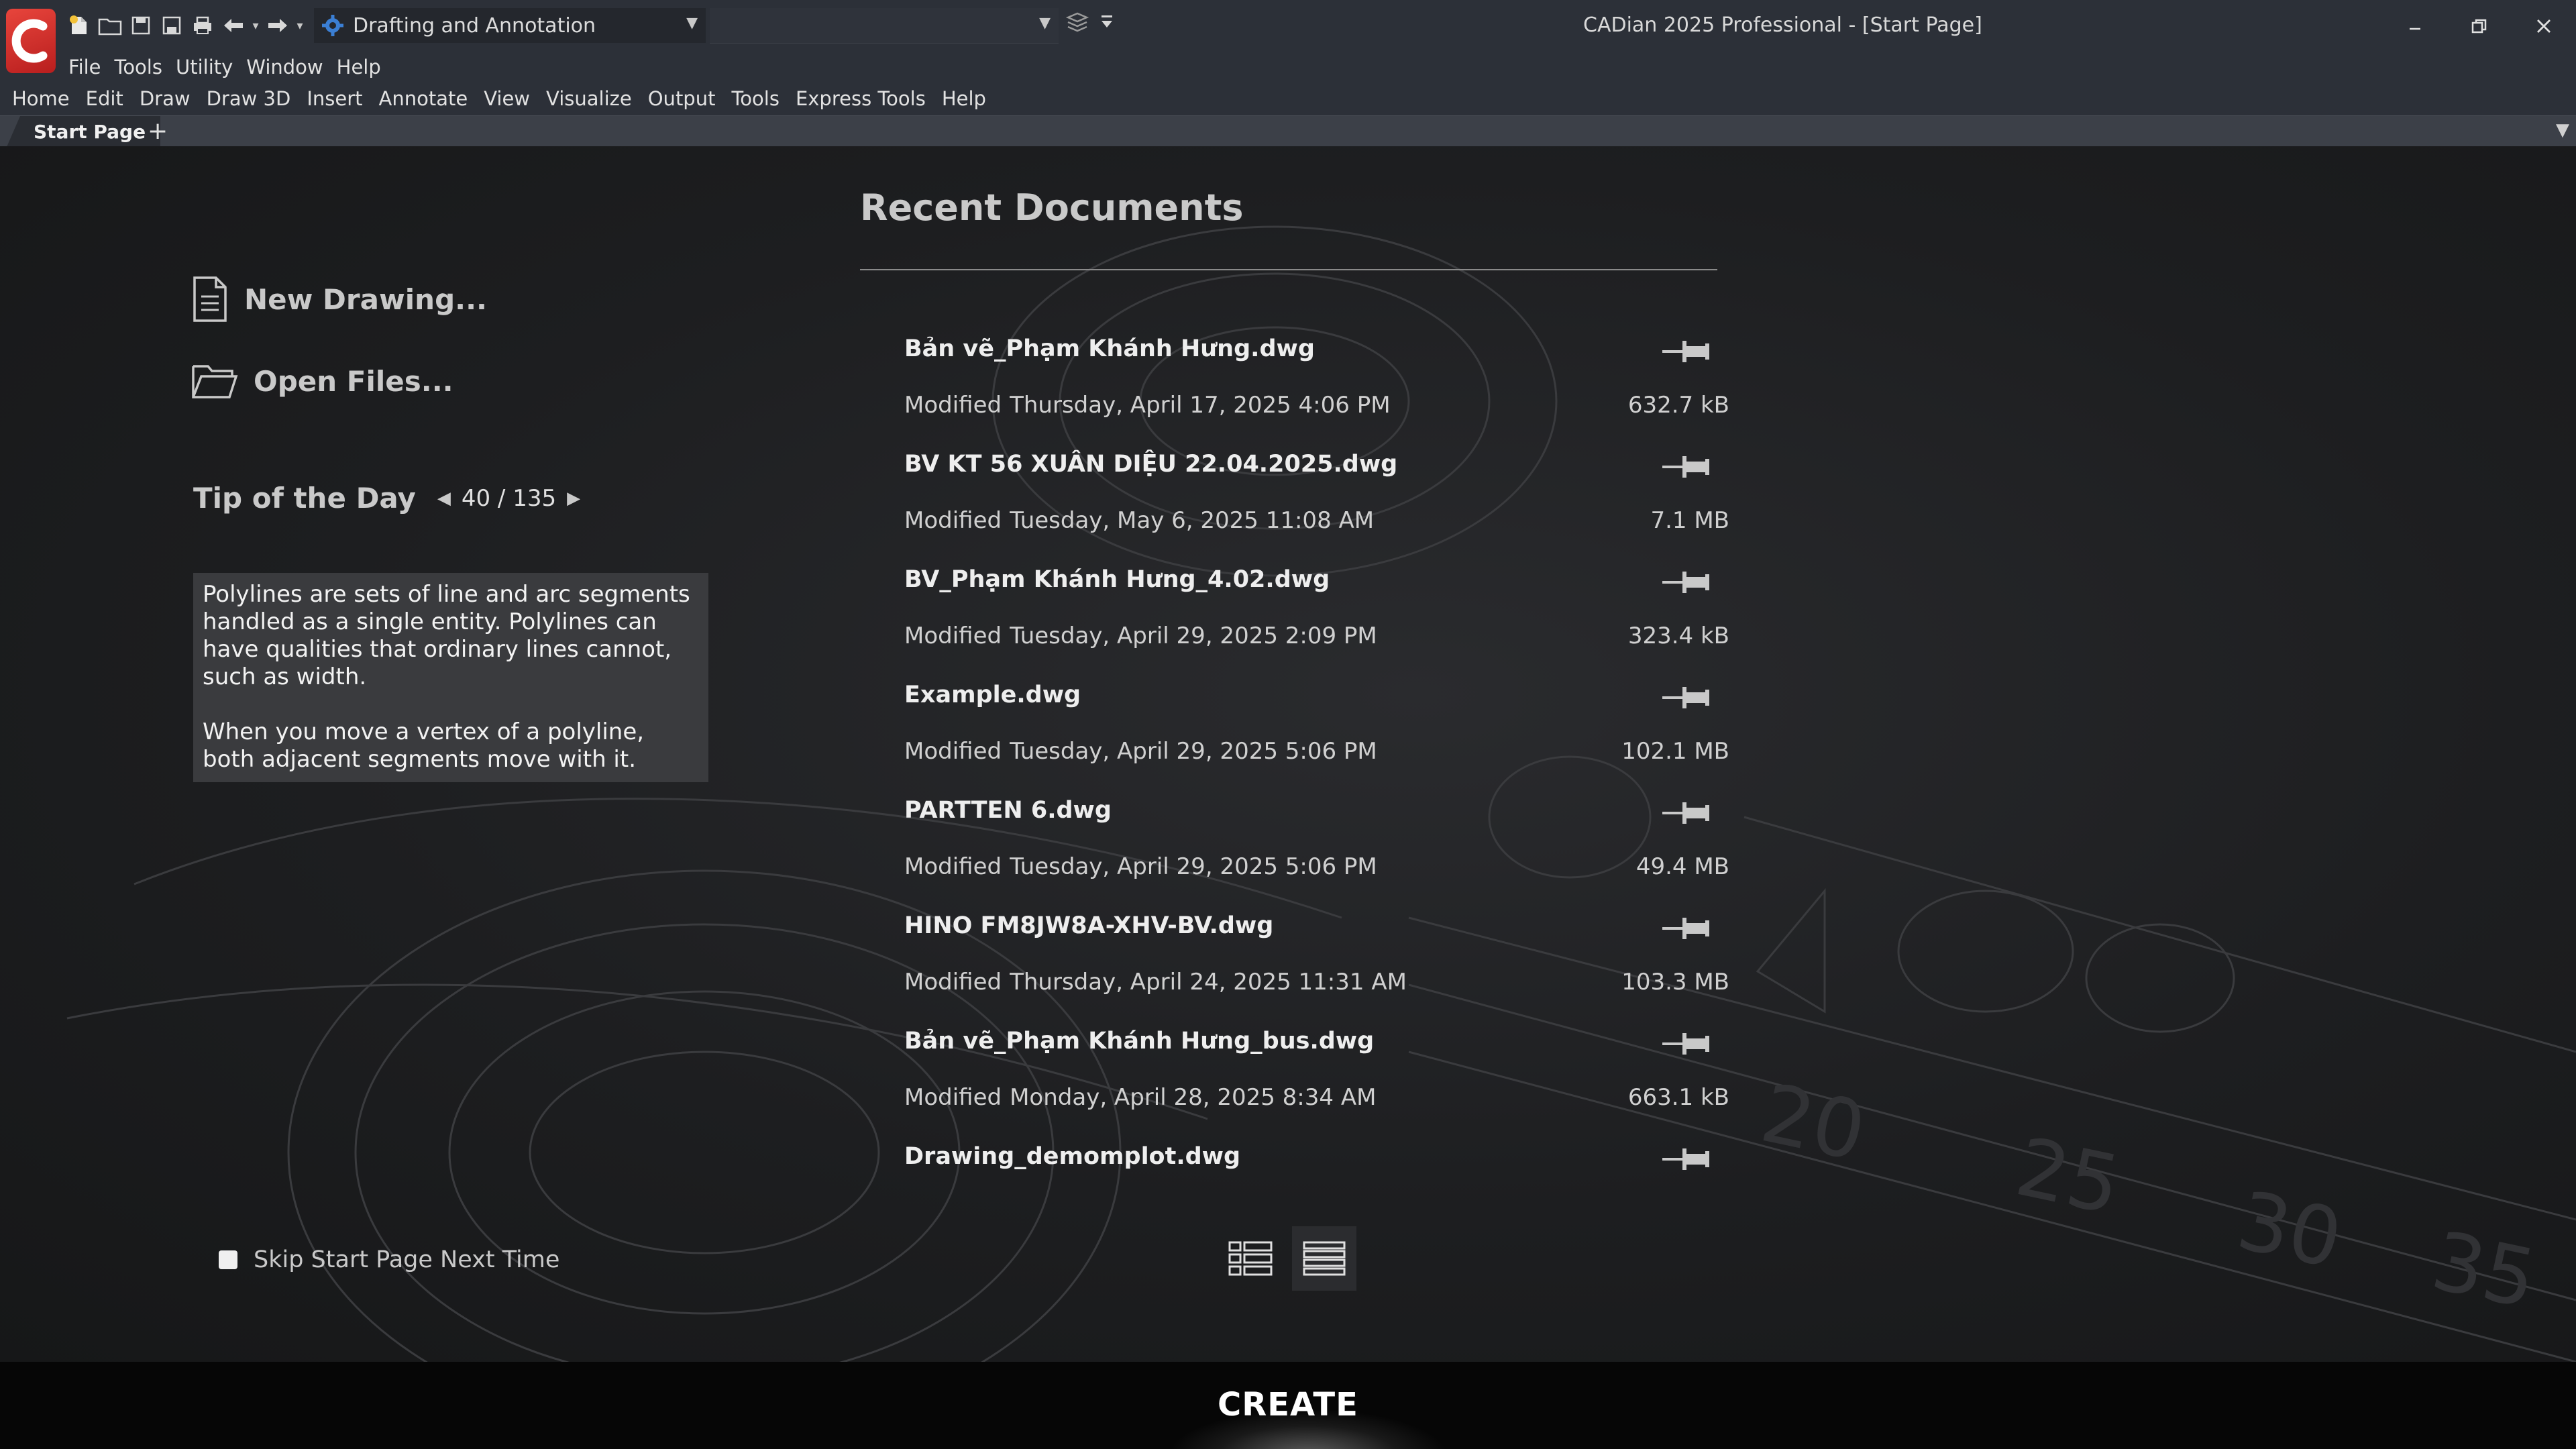 This screenshot has height=1449, width=2576. I want to click on restore-button, so click(2479, 26).